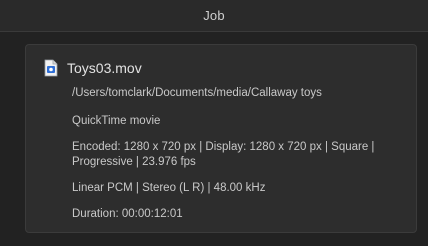 Image resolution: width=428 pixels, height=246 pixels. What do you see at coordinates (104, 68) in the screenshot?
I see `file-name: Toys03.mov` at bounding box center [104, 68].